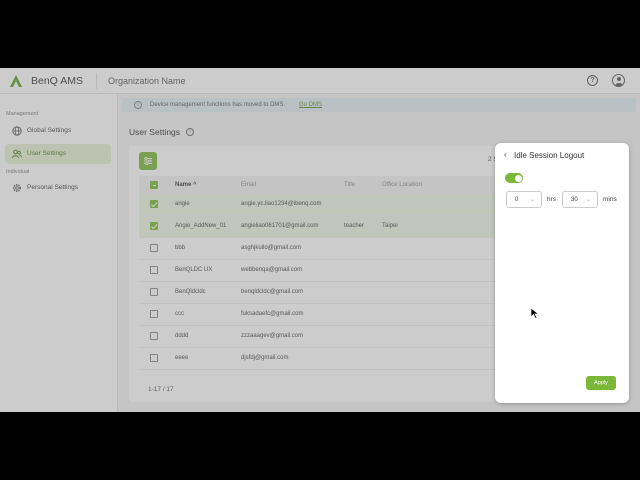 The image size is (640, 480). What do you see at coordinates (518, 178) in the screenshot?
I see `toggle-knob` at bounding box center [518, 178].